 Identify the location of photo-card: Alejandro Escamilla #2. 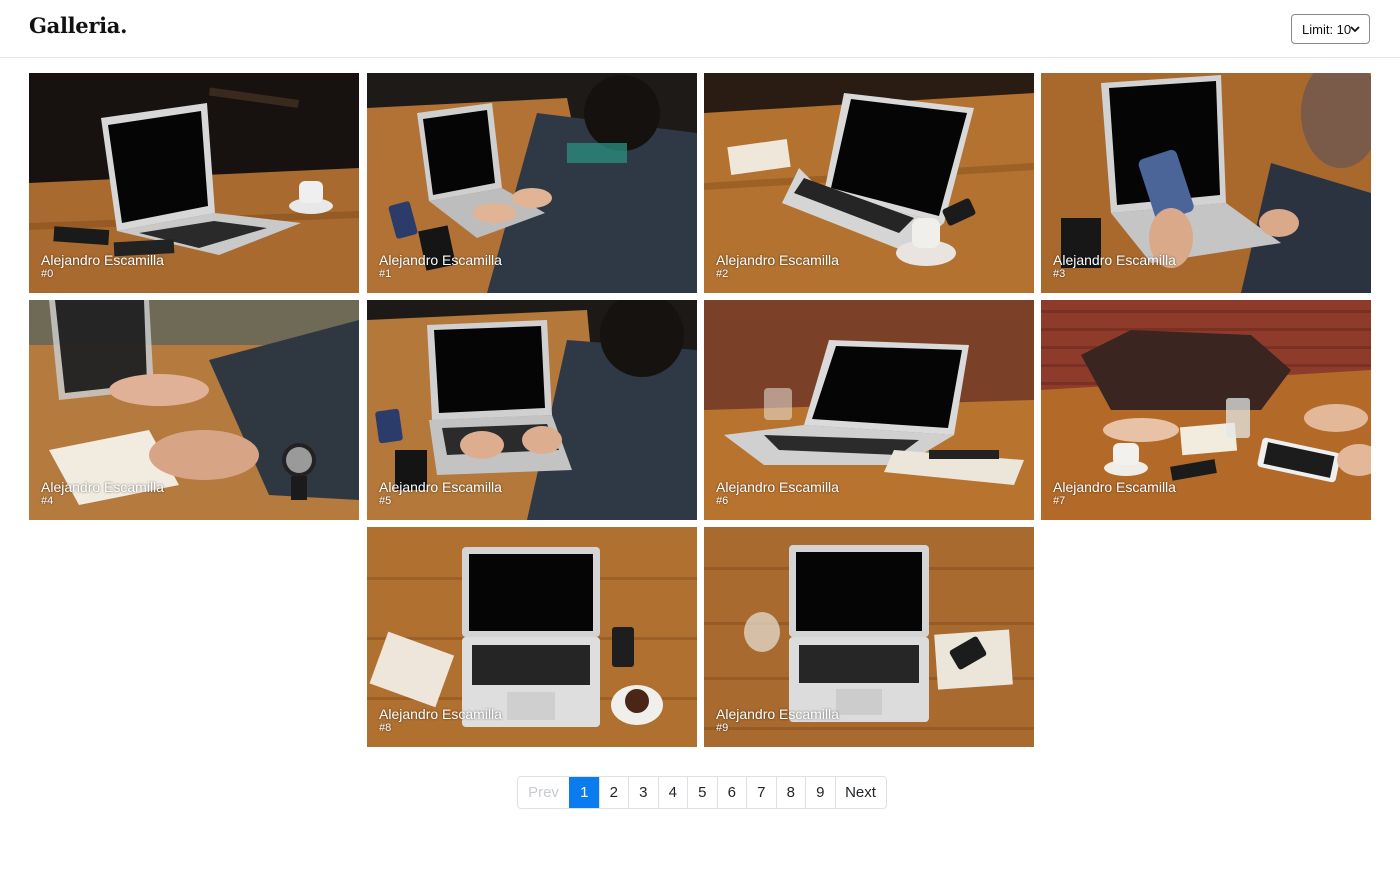
(869, 183).